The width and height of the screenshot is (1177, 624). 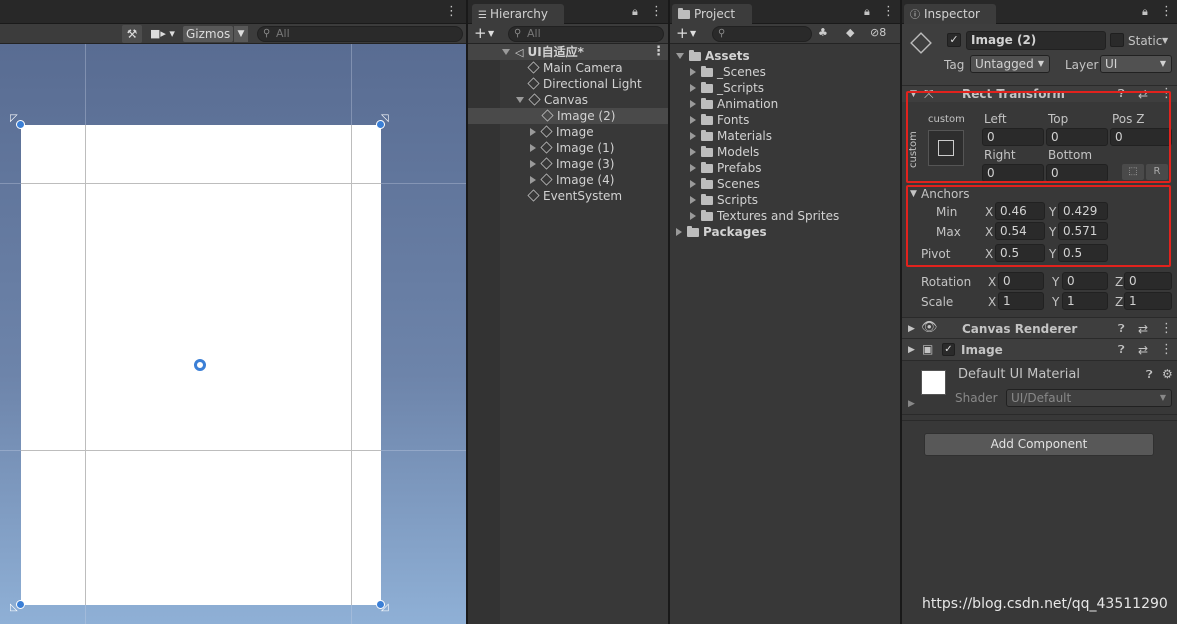 I want to click on search-icon: ⚲, so click(x=722, y=33).